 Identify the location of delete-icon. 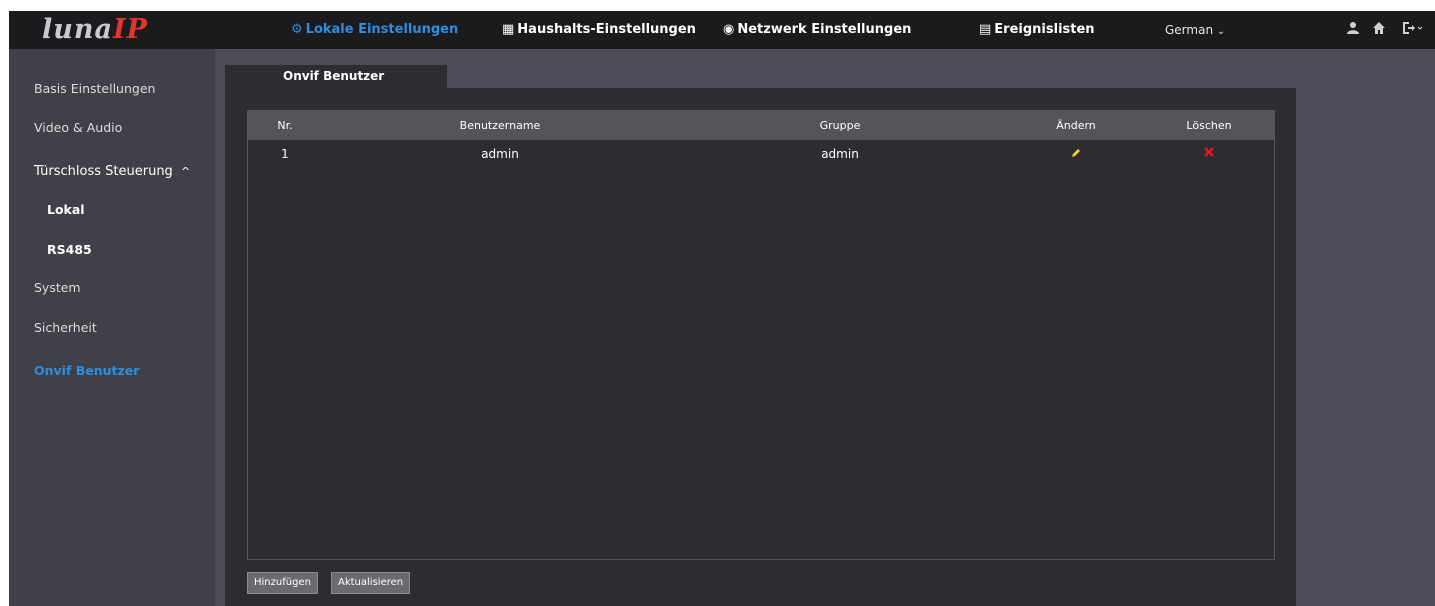
(1210, 153).